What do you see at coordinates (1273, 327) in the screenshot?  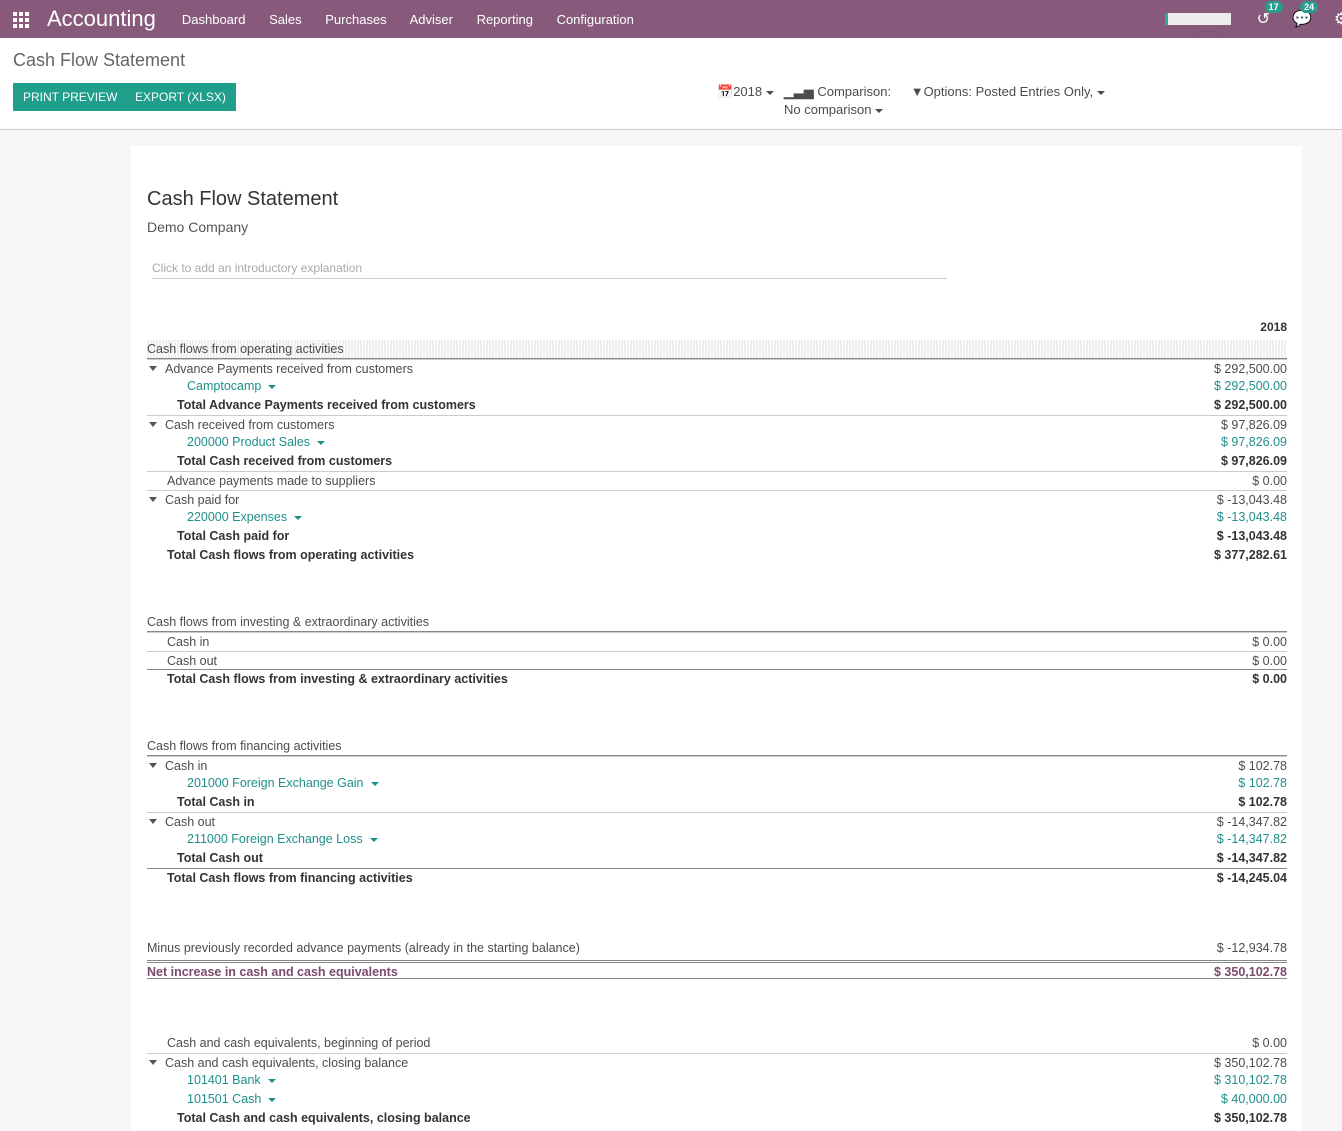 I see `column-header-2018: 2018` at bounding box center [1273, 327].